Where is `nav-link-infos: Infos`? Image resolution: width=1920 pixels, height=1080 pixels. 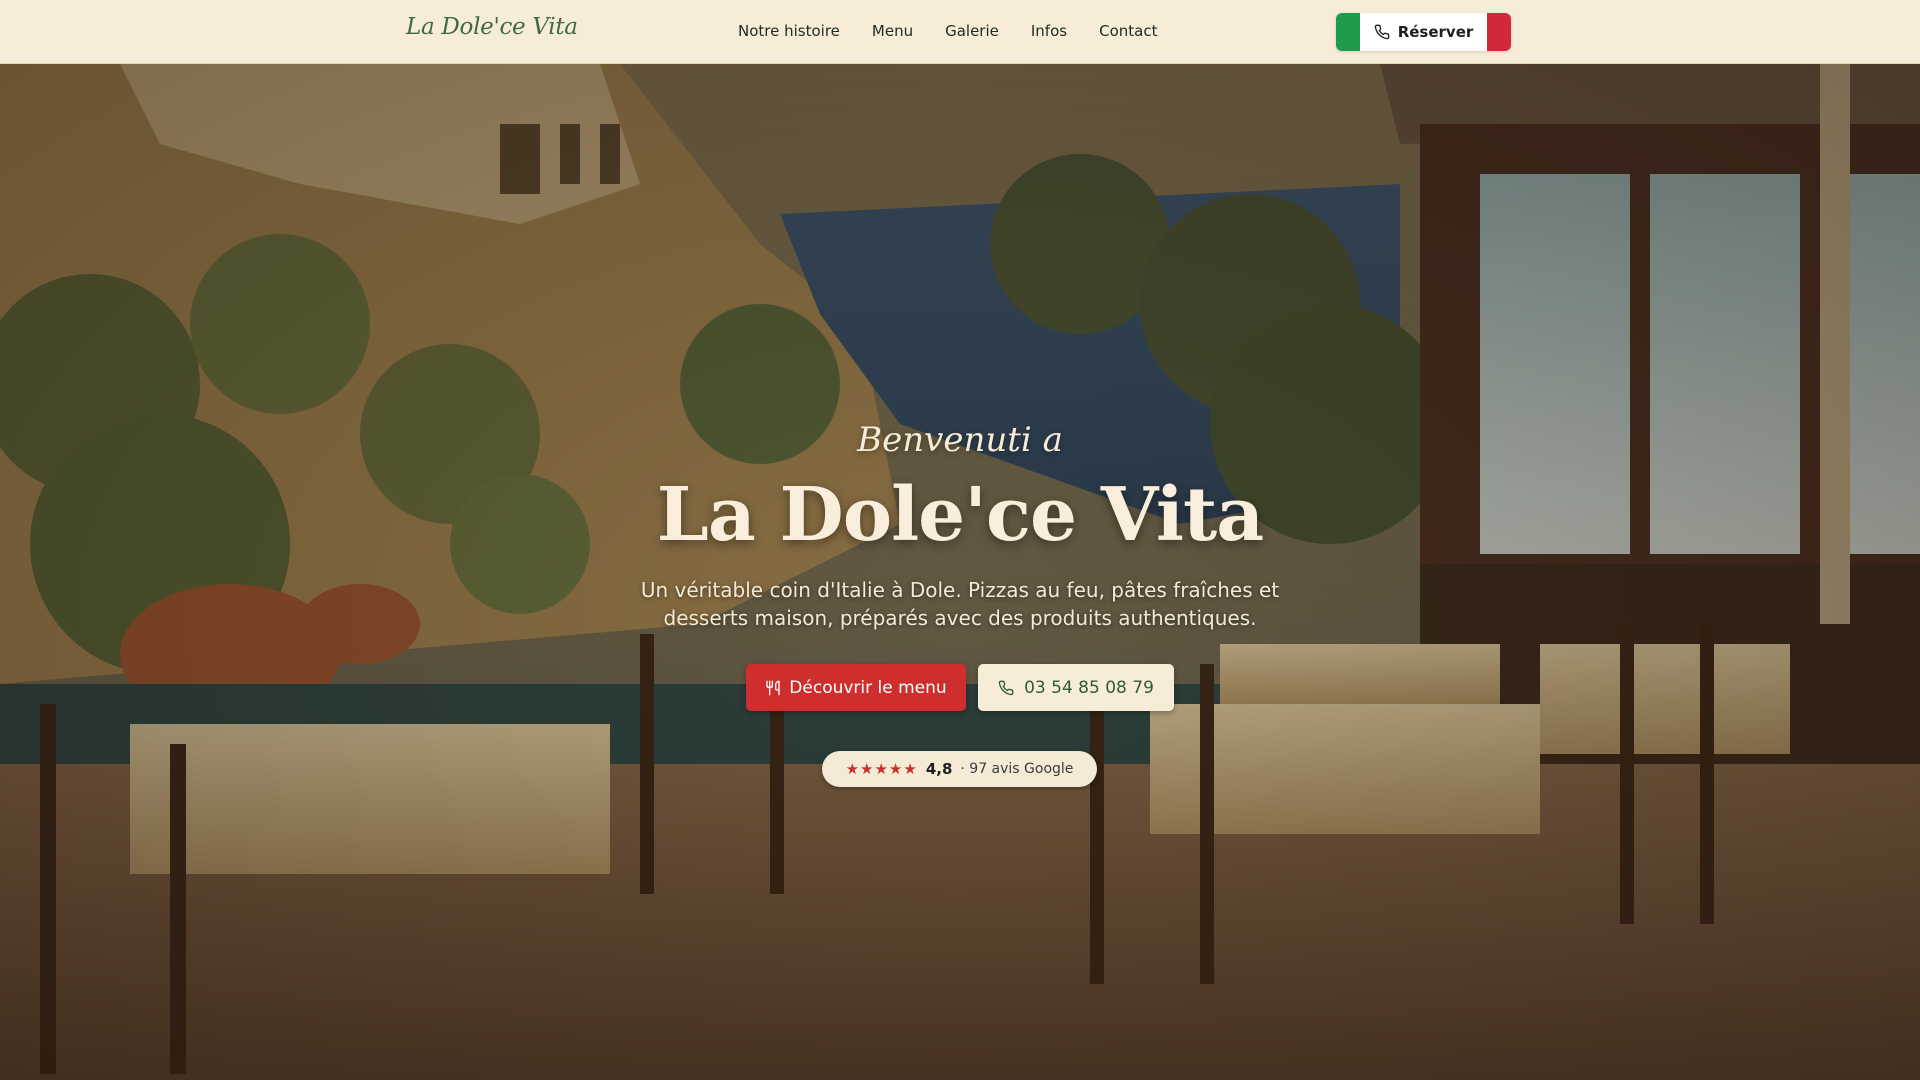
nav-link-infos: Infos is located at coordinates (1049, 31).